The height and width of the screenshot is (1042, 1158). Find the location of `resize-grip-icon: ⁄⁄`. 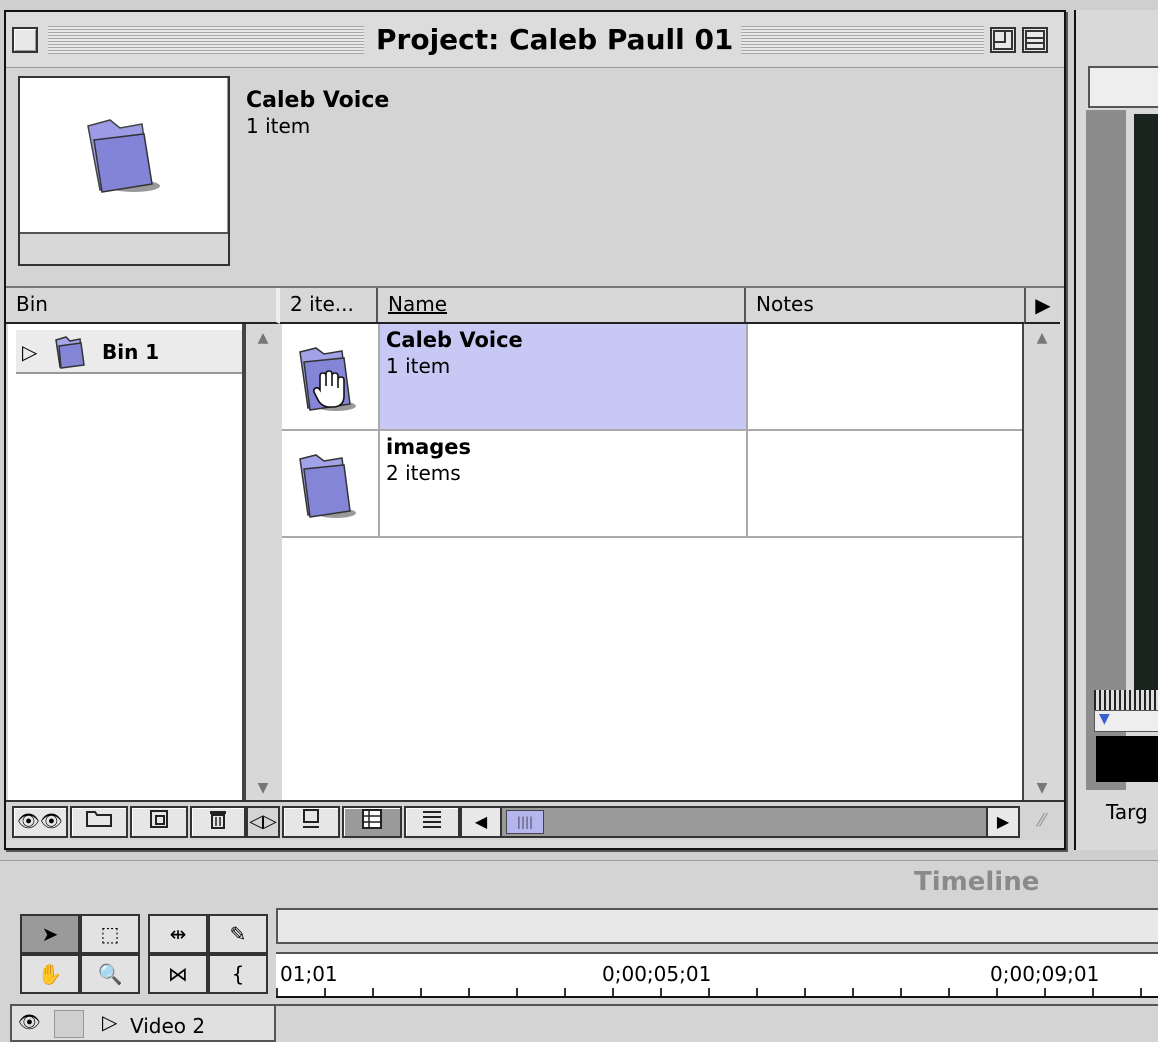

resize-grip-icon: ⁄⁄ is located at coordinates (1042, 822).